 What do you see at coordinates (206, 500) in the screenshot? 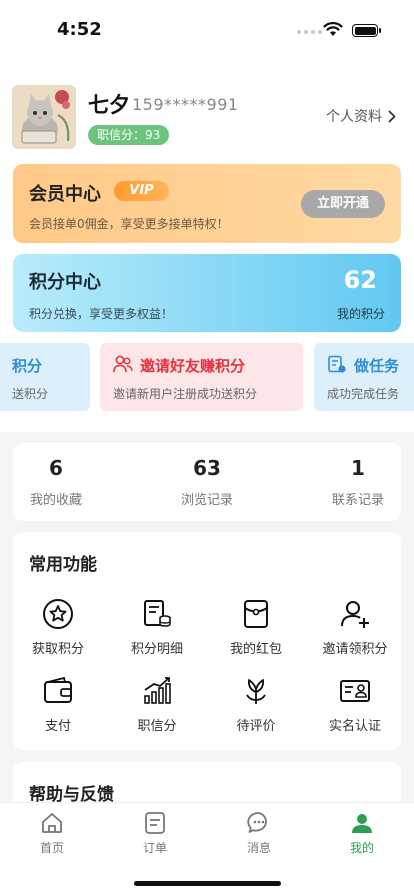
I see `stat-label: 浏览记录` at bounding box center [206, 500].